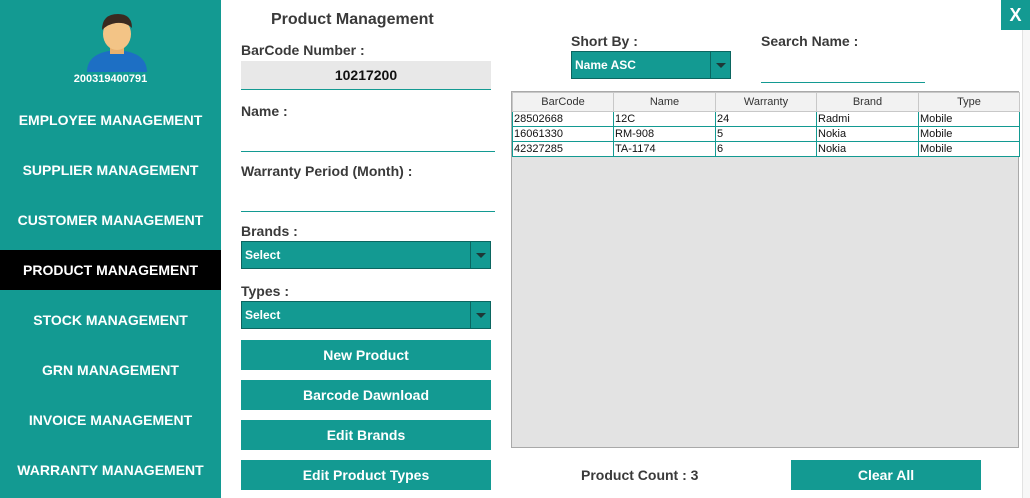 The image size is (1030, 498). Describe the element at coordinates (269, 231) in the screenshot. I see `brands-label: Brands :` at that location.